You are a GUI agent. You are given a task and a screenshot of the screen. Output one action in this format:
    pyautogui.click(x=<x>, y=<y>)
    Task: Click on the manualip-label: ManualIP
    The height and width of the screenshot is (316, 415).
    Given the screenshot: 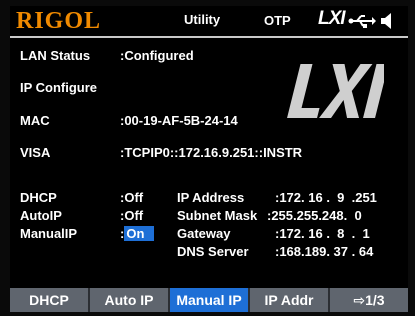 What is the action you would take?
    pyautogui.click(x=49, y=233)
    